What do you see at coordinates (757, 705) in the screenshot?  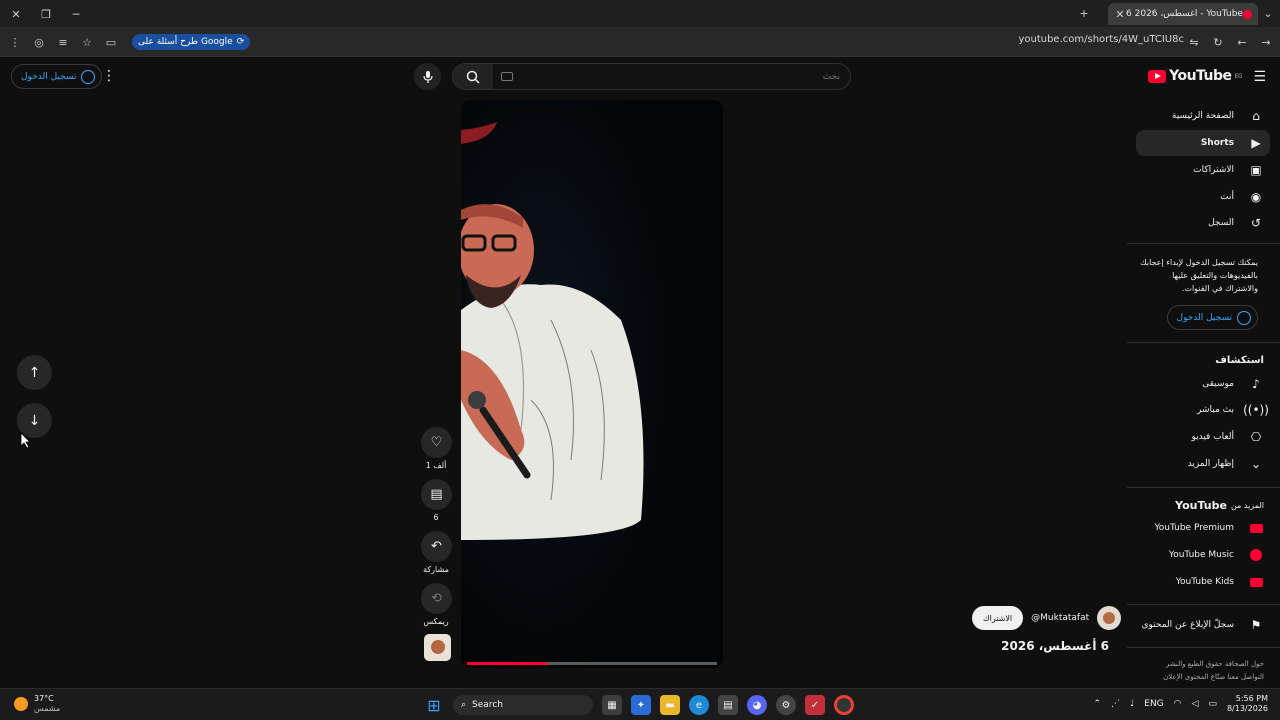 I see `discord-icon: ◕` at bounding box center [757, 705].